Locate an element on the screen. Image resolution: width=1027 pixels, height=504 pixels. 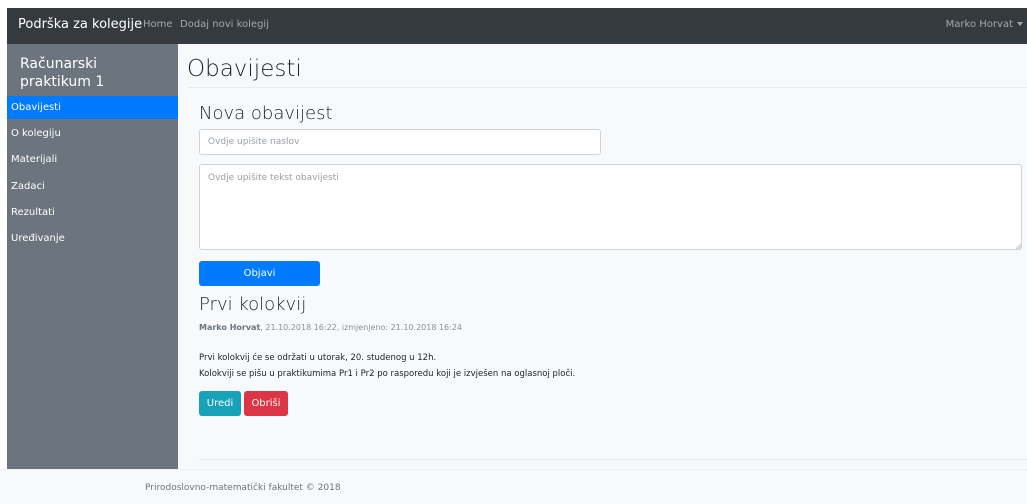
sidebar-item-materials: Materijali is located at coordinates (92, 159).